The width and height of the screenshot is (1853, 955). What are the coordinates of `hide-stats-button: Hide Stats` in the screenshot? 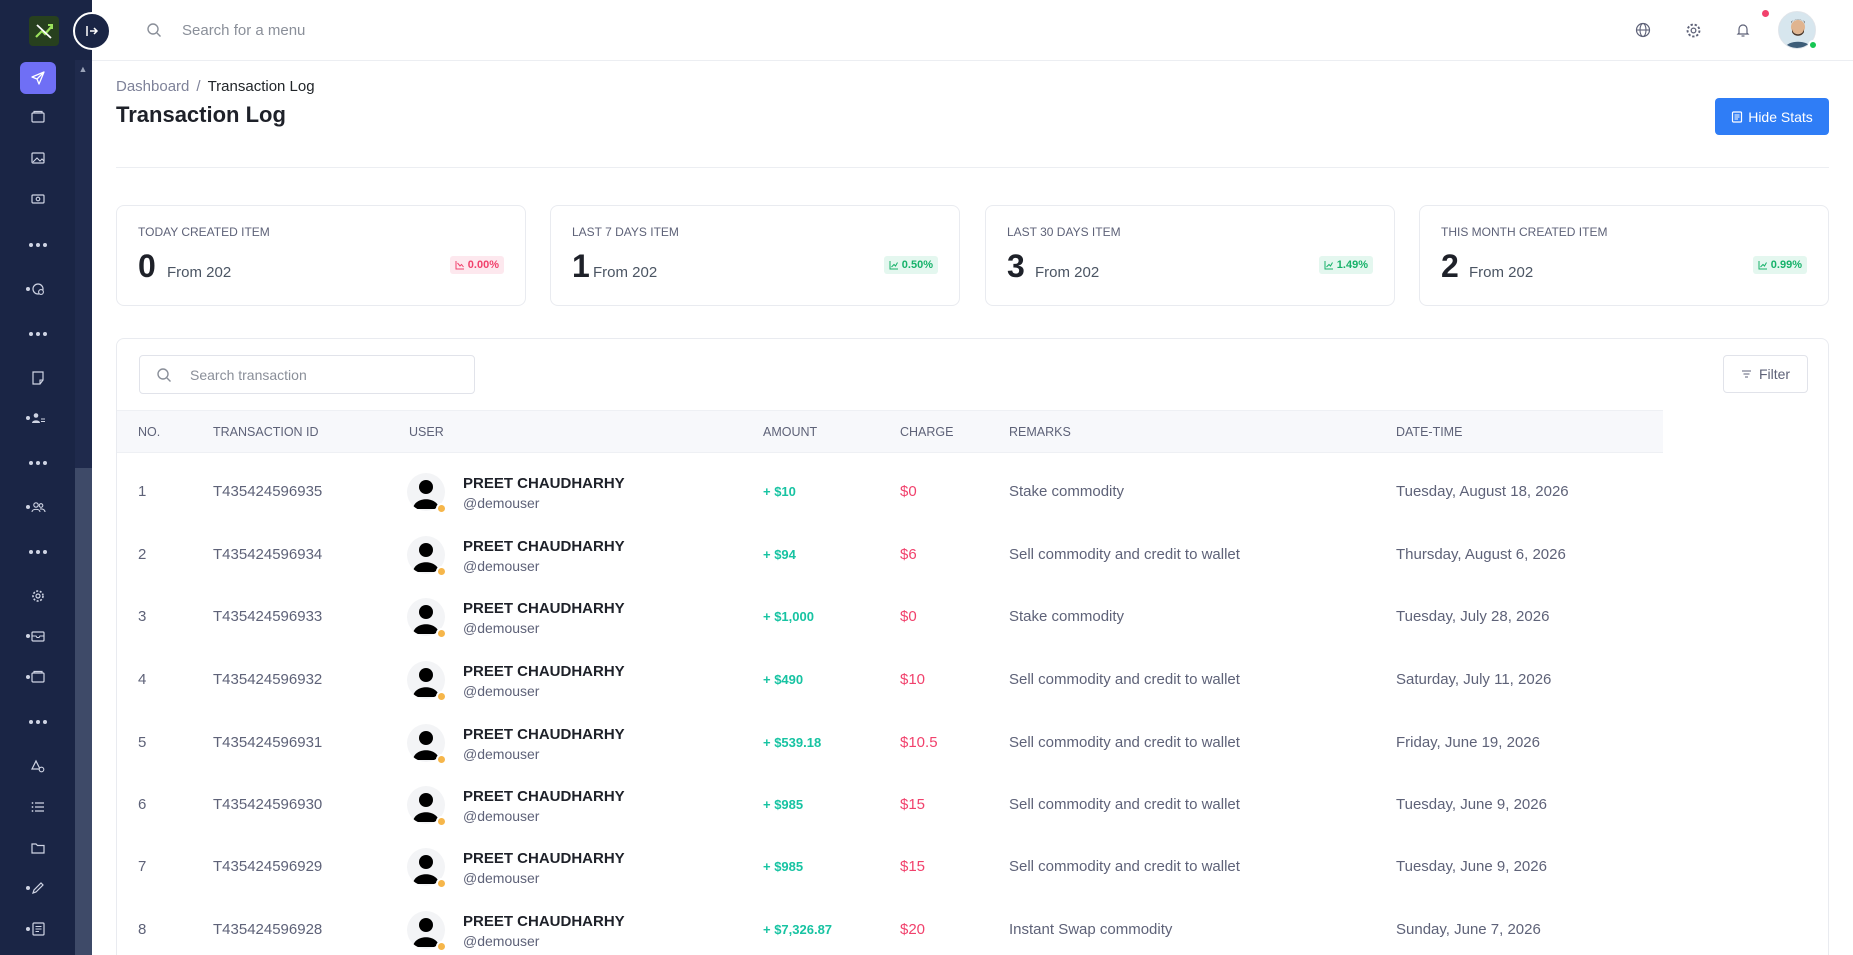 It's located at (1772, 116).